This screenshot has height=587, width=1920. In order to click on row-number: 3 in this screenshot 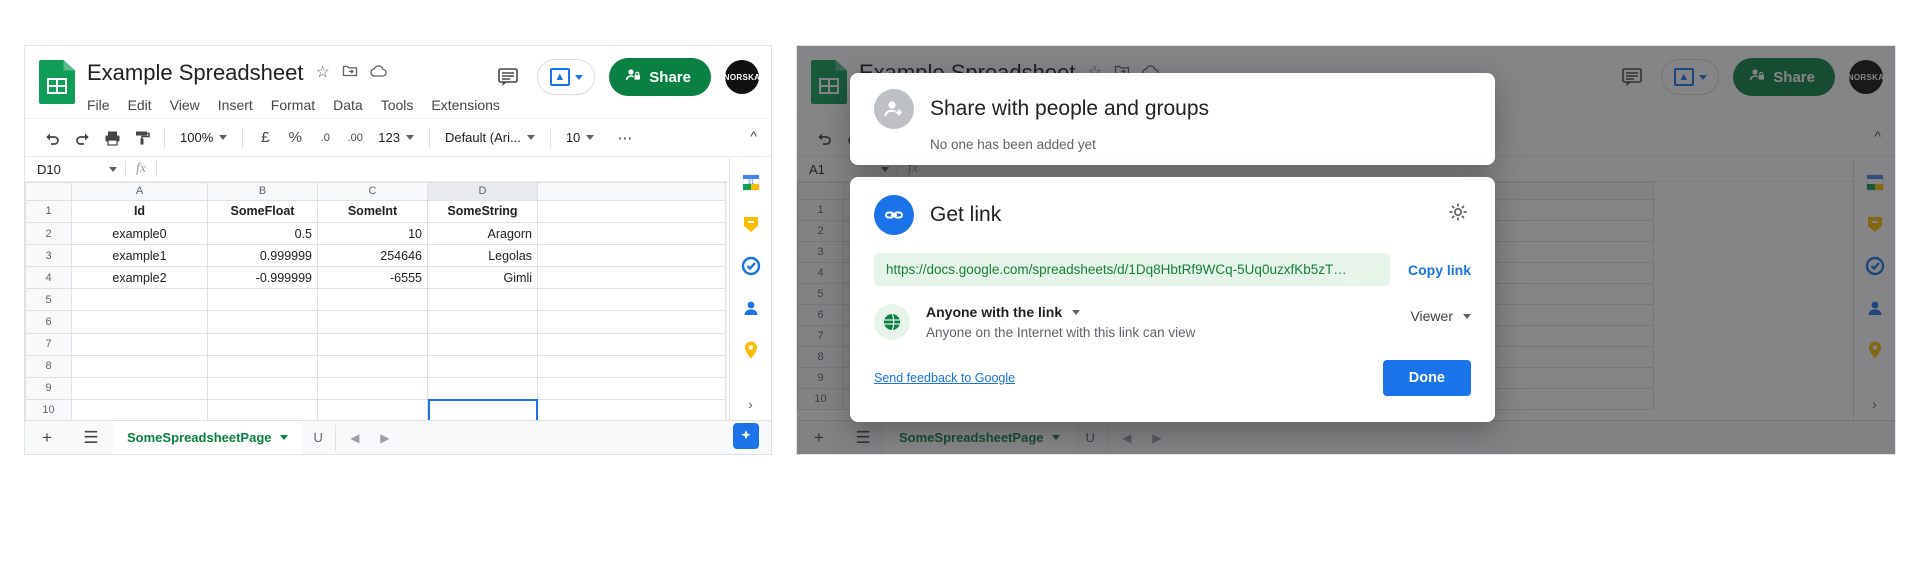, I will do `click(48, 256)`.